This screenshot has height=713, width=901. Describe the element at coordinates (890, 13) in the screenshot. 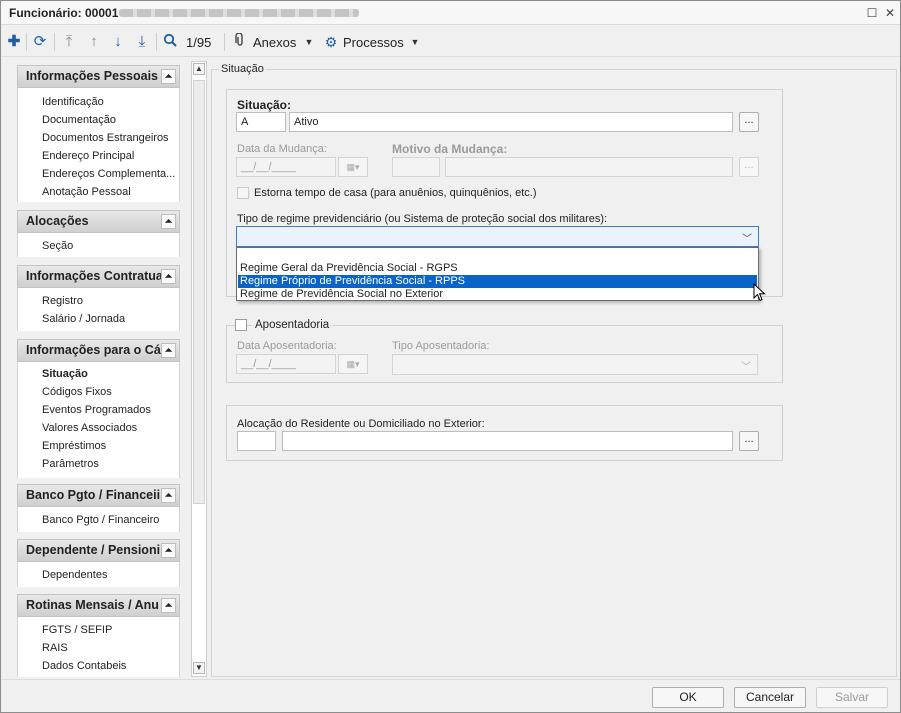

I see `close-icon: ✕` at that location.